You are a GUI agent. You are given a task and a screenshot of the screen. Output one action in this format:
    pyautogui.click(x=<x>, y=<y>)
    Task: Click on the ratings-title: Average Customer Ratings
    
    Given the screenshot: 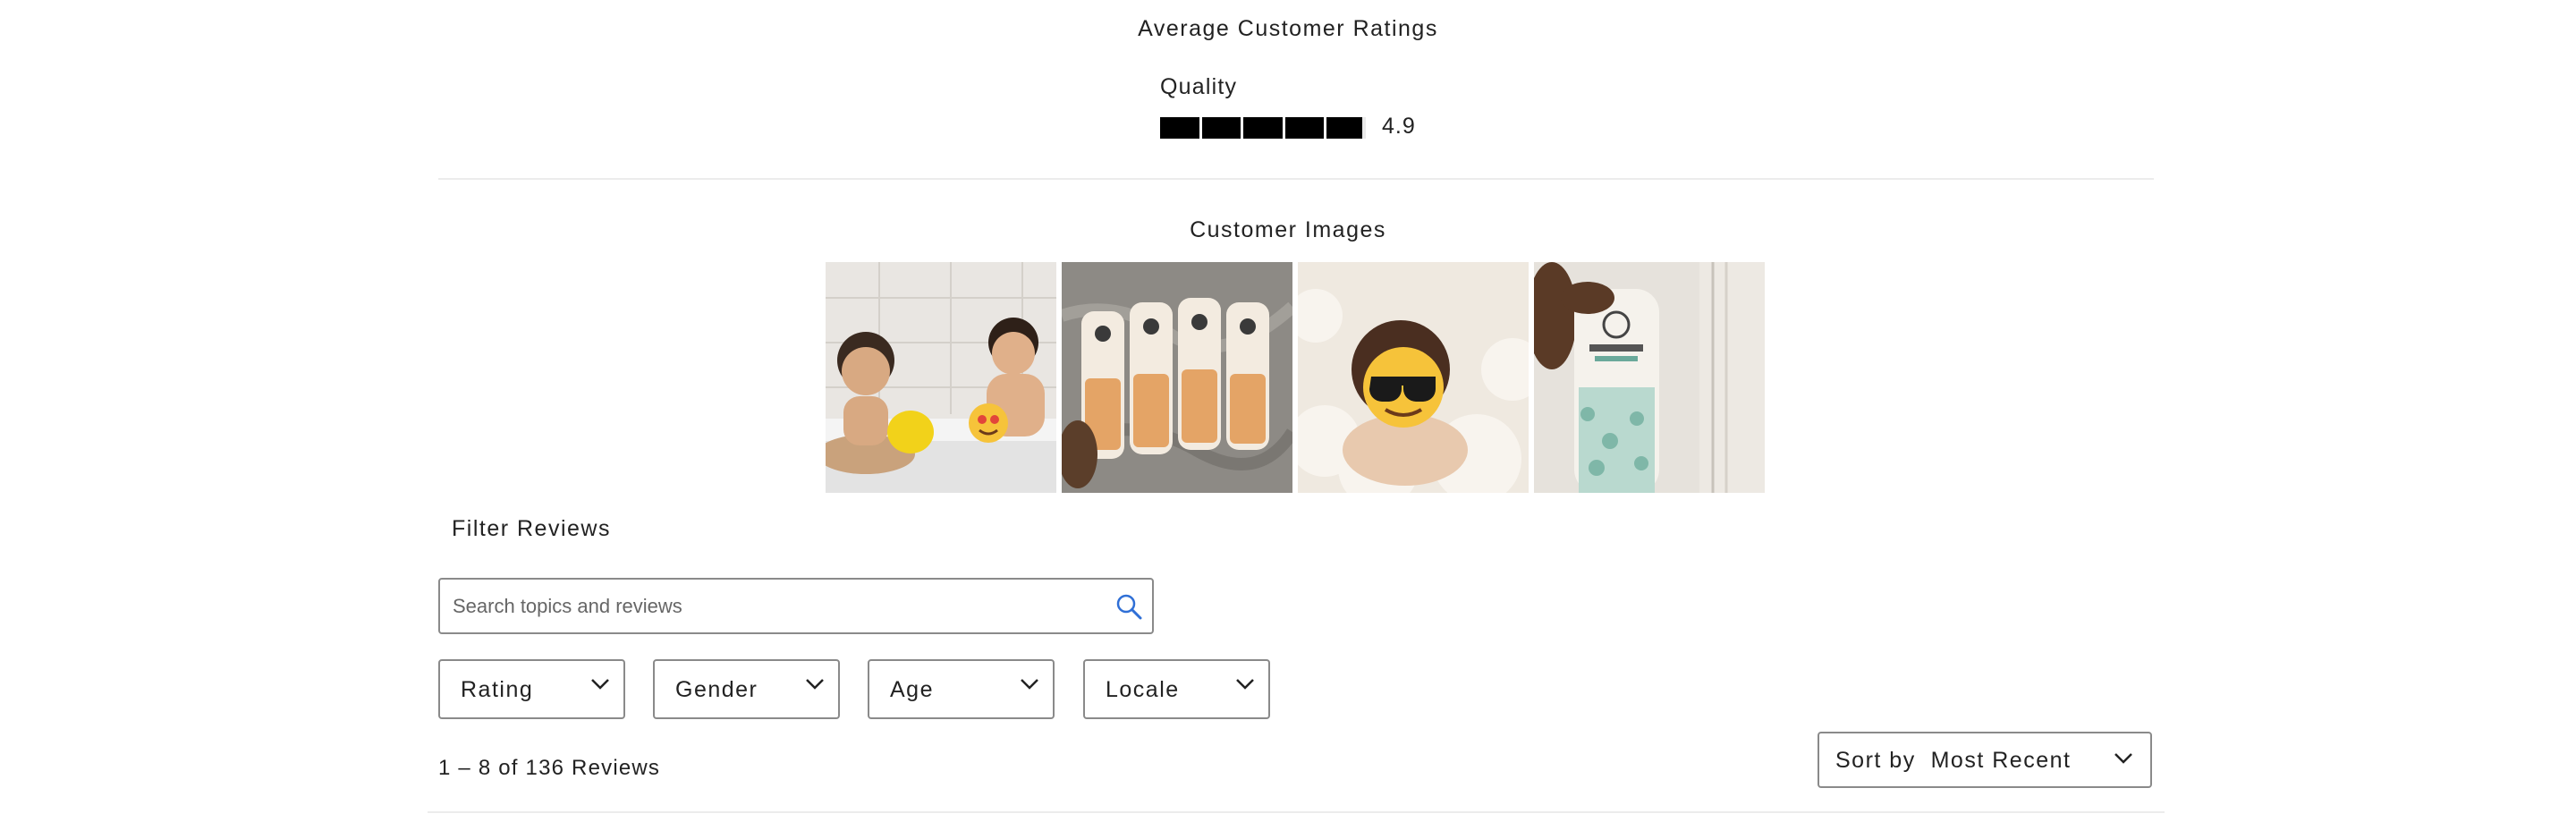 What is the action you would take?
    pyautogui.click(x=1288, y=28)
    